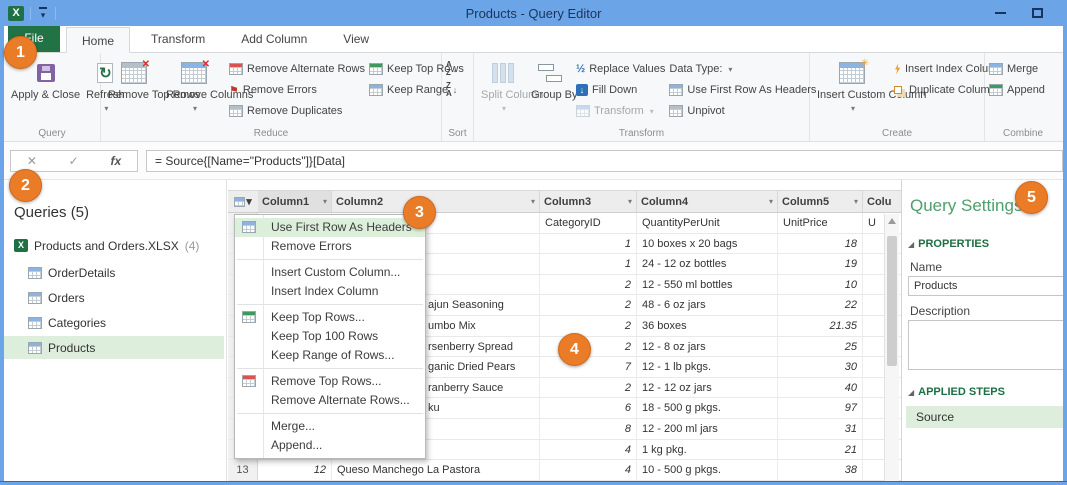  I want to click on formula-input: = Source{[Name="Products"]}[Data], so click(604, 161).